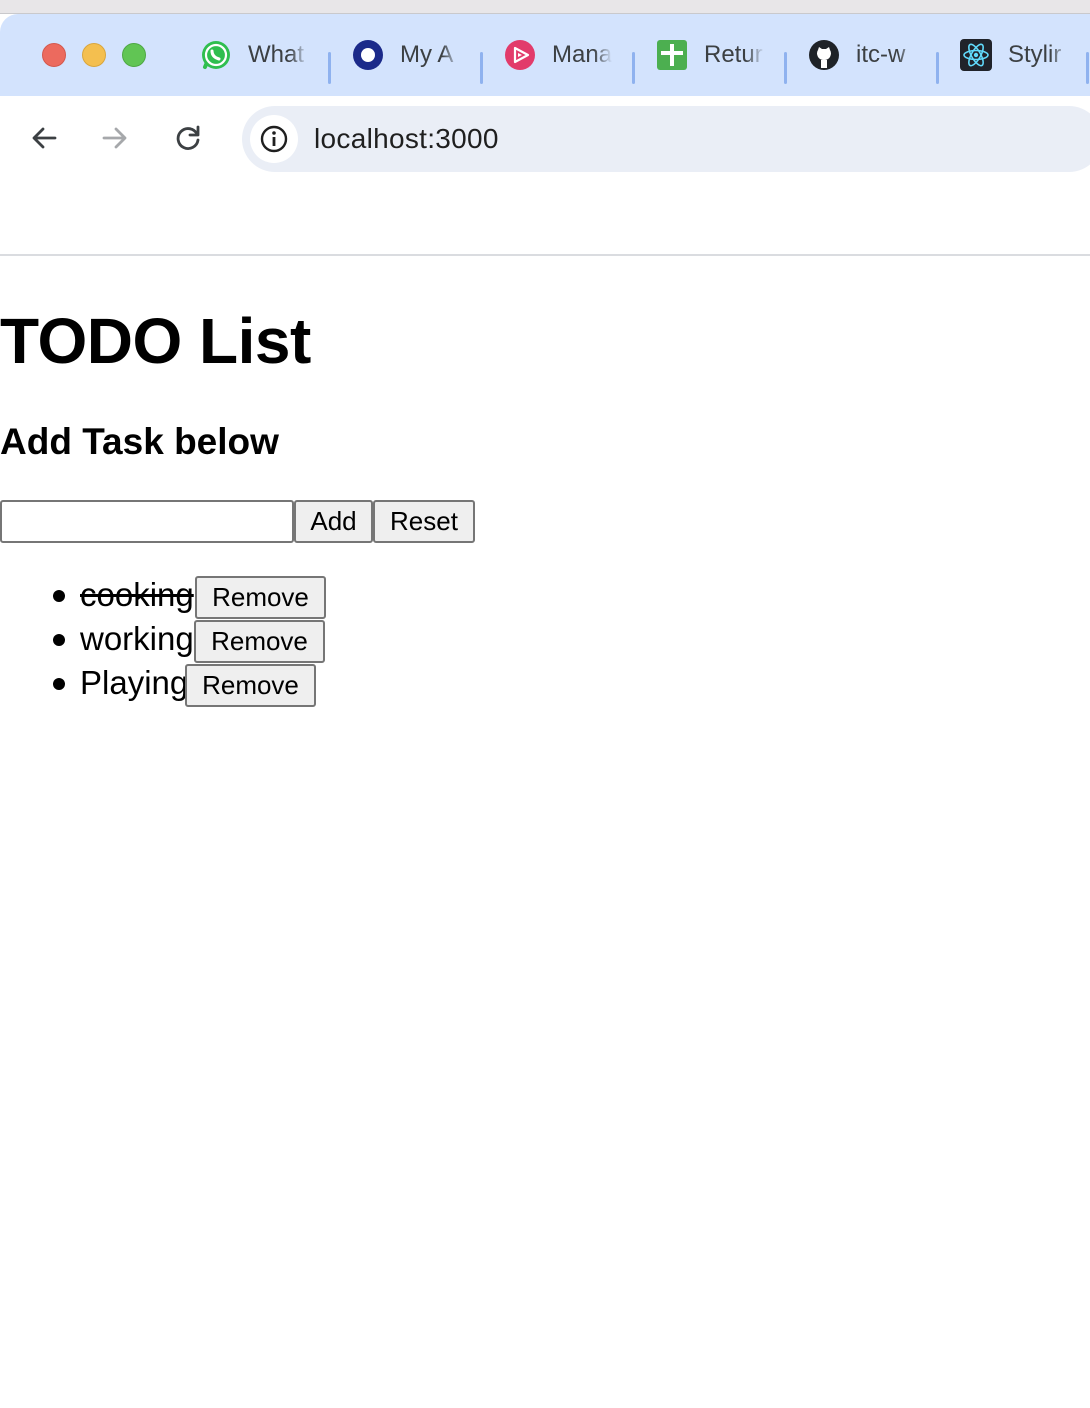 Image resolution: width=1090 pixels, height=1408 pixels. I want to click on tab-stylir: Stylir, so click(1014, 55).